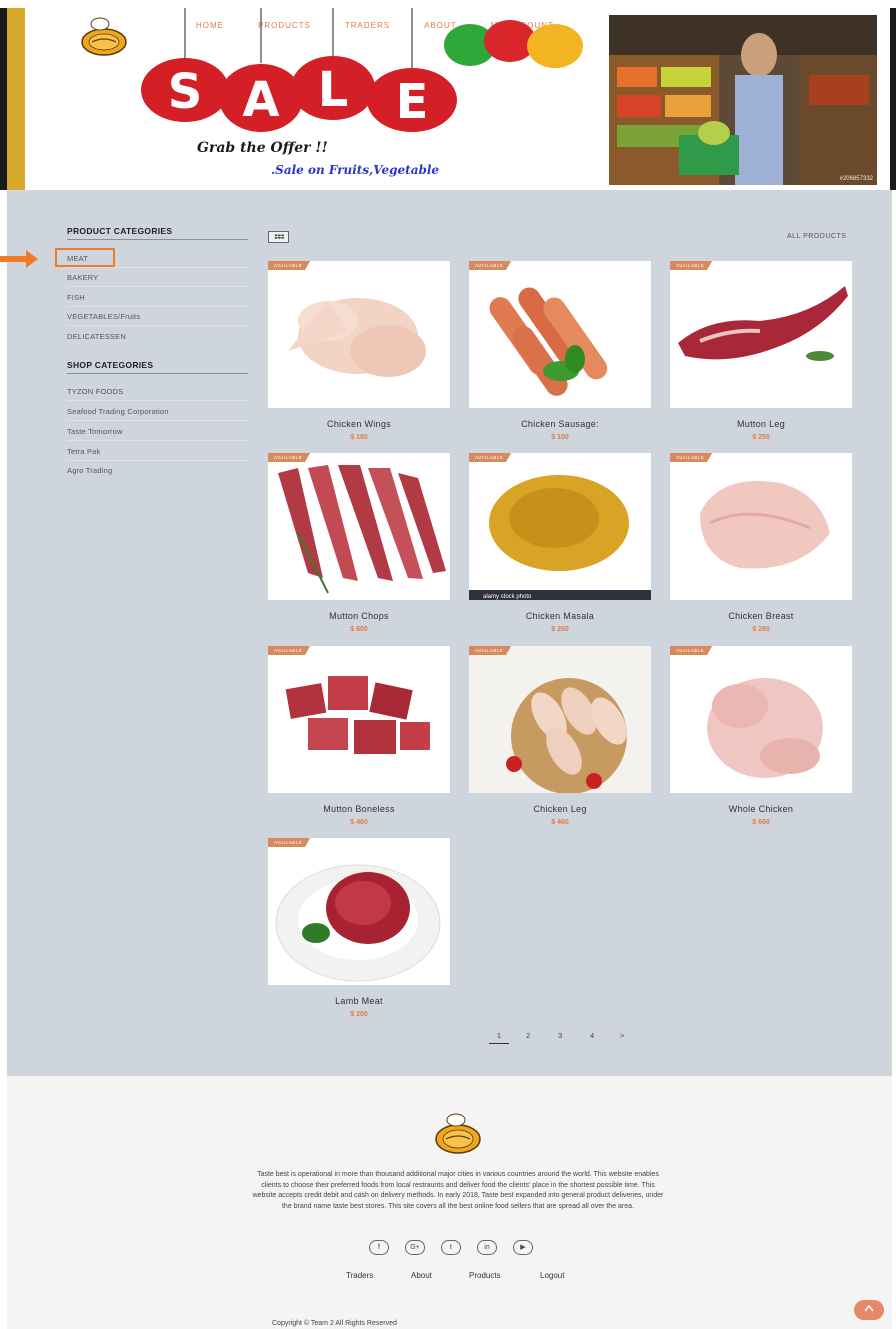  What do you see at coordinates (359, 424) in the screenshot?
I see `product-name: Chicken Wings` at bounding box center [359, 424].